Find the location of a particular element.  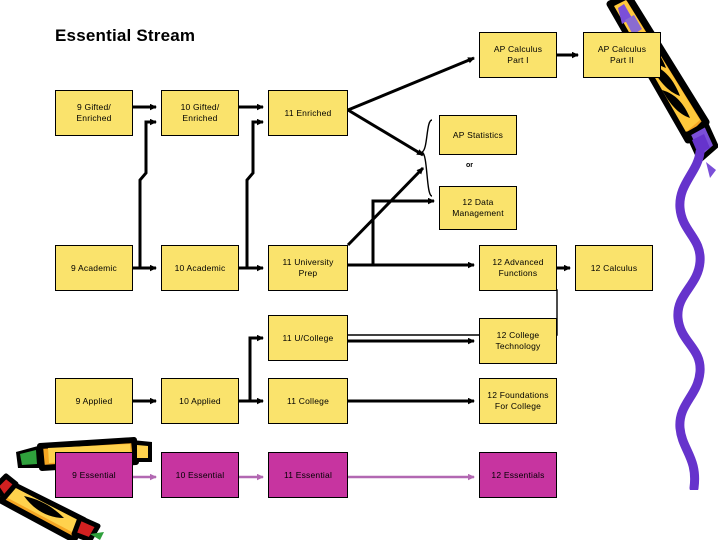

or-label: or is located at coordinates (469, 165).